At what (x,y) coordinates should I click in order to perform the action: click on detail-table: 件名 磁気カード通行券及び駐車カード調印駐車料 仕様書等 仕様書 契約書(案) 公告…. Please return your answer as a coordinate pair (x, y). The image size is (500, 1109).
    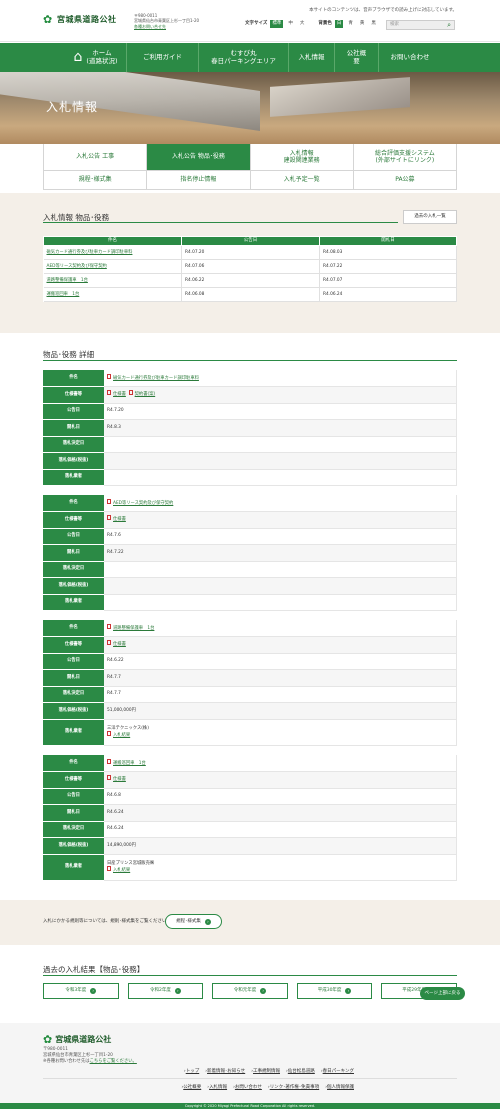
    Looking at the image, I should click on (250, 428).